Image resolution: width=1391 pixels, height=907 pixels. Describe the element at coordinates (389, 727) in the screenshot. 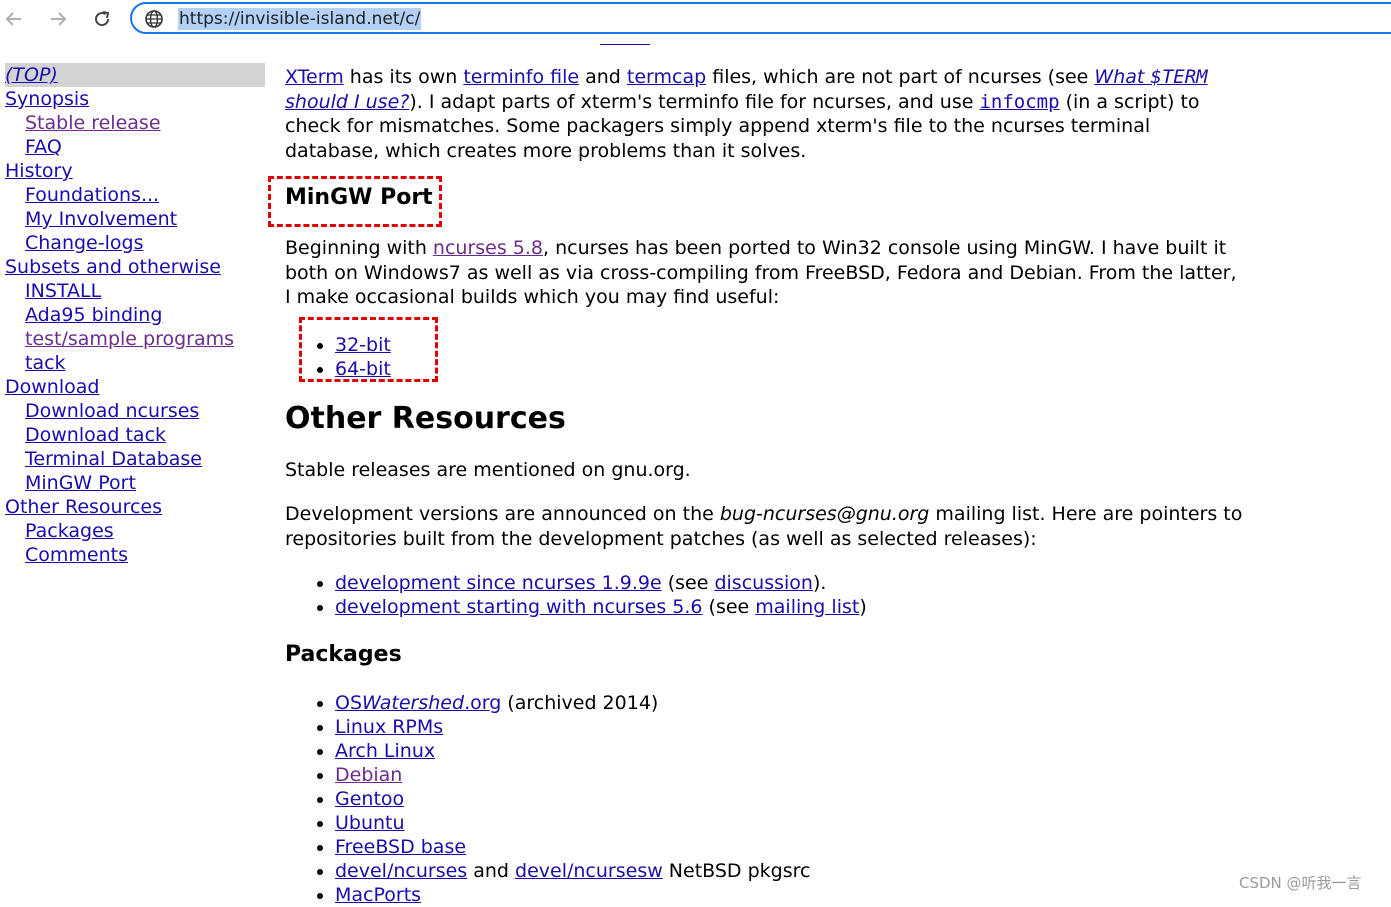

I see `linux-rpms-link: Linux RPMs` at that location.